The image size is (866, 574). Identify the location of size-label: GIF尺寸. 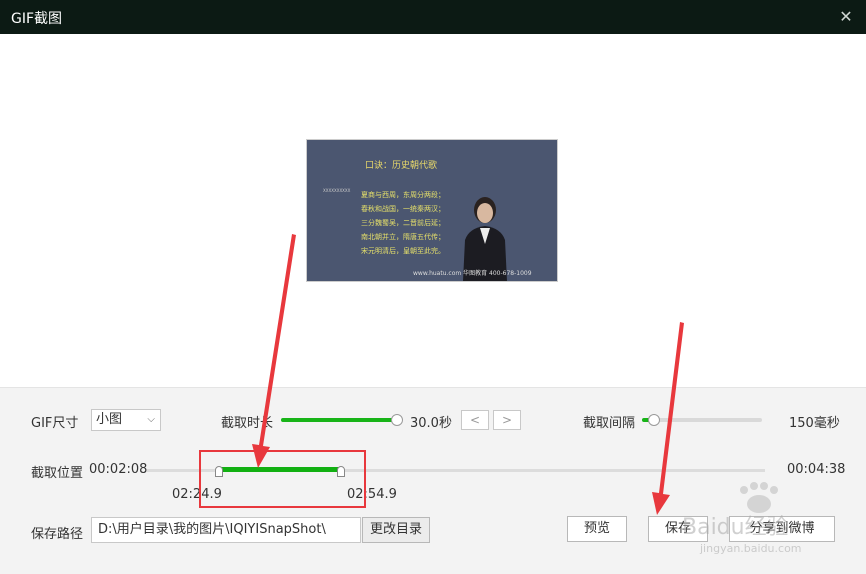
(55, 423).